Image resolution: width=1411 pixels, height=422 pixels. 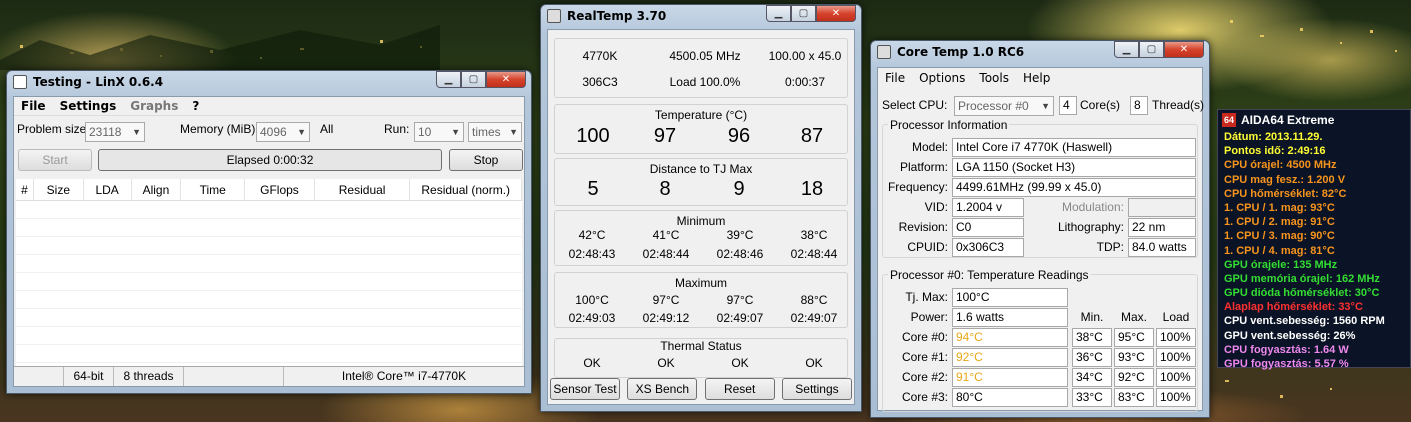 I want to click on all-label: All, so click(x=326, y=129).